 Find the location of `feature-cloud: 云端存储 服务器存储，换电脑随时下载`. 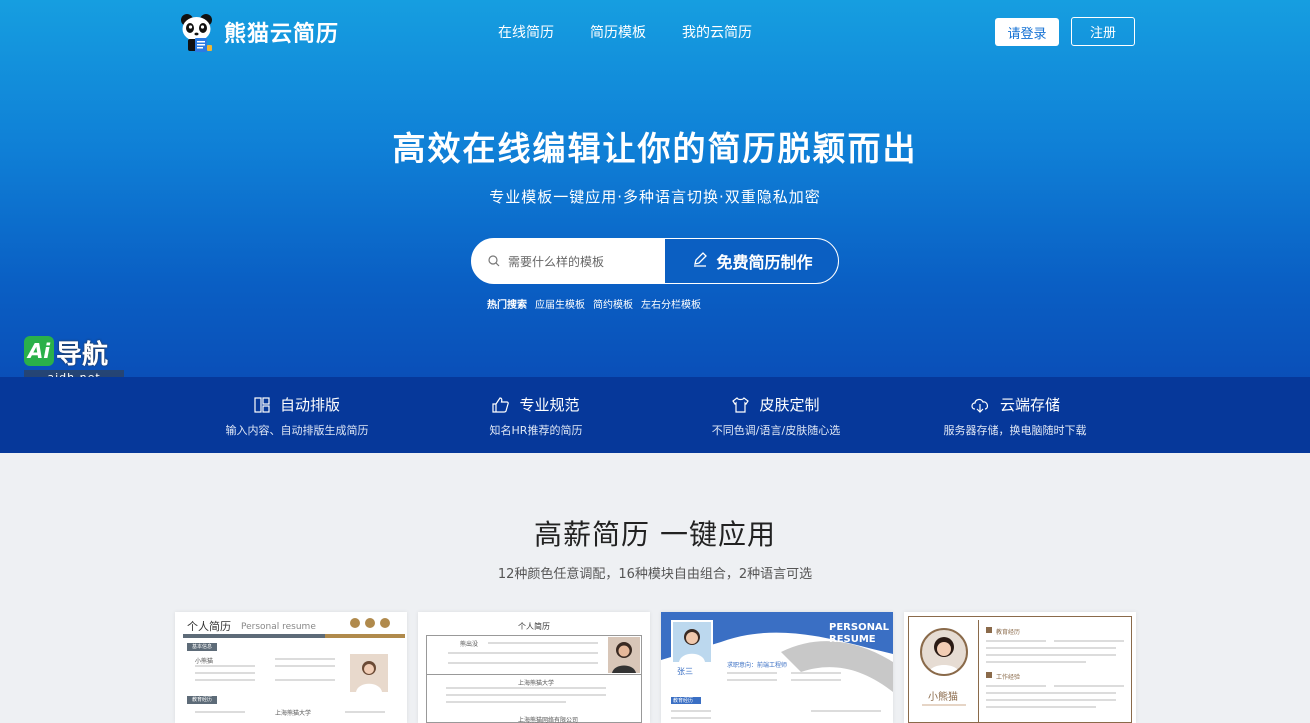

feature-cloud: 云端存储 服务器存储，换电脑随时下载 is located at coordinates (1015, 415).